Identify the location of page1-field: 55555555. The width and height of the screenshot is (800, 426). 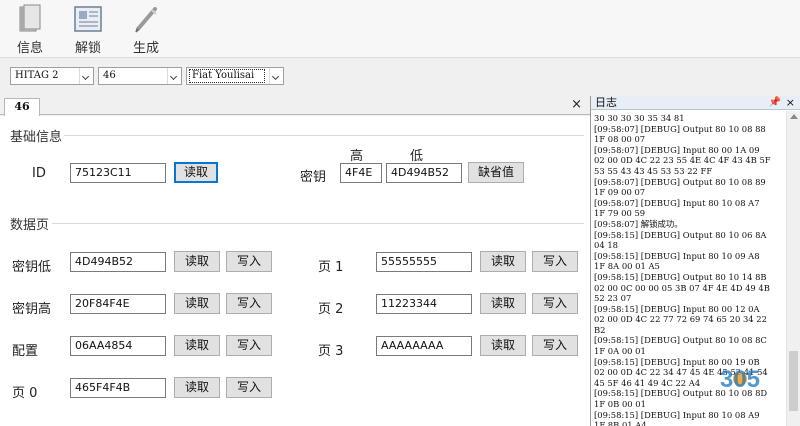
(424, 262).